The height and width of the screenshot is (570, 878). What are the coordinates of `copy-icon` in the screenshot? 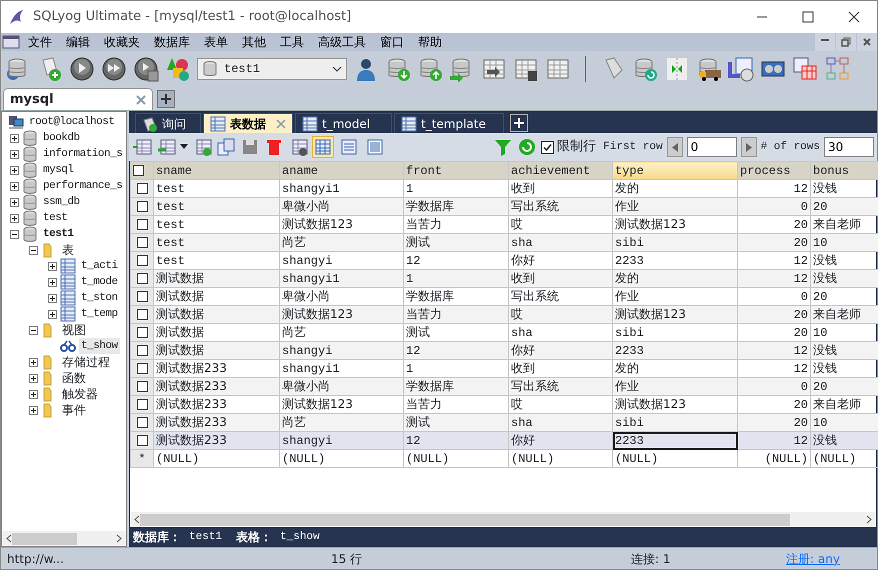 It's located at (226, 147).